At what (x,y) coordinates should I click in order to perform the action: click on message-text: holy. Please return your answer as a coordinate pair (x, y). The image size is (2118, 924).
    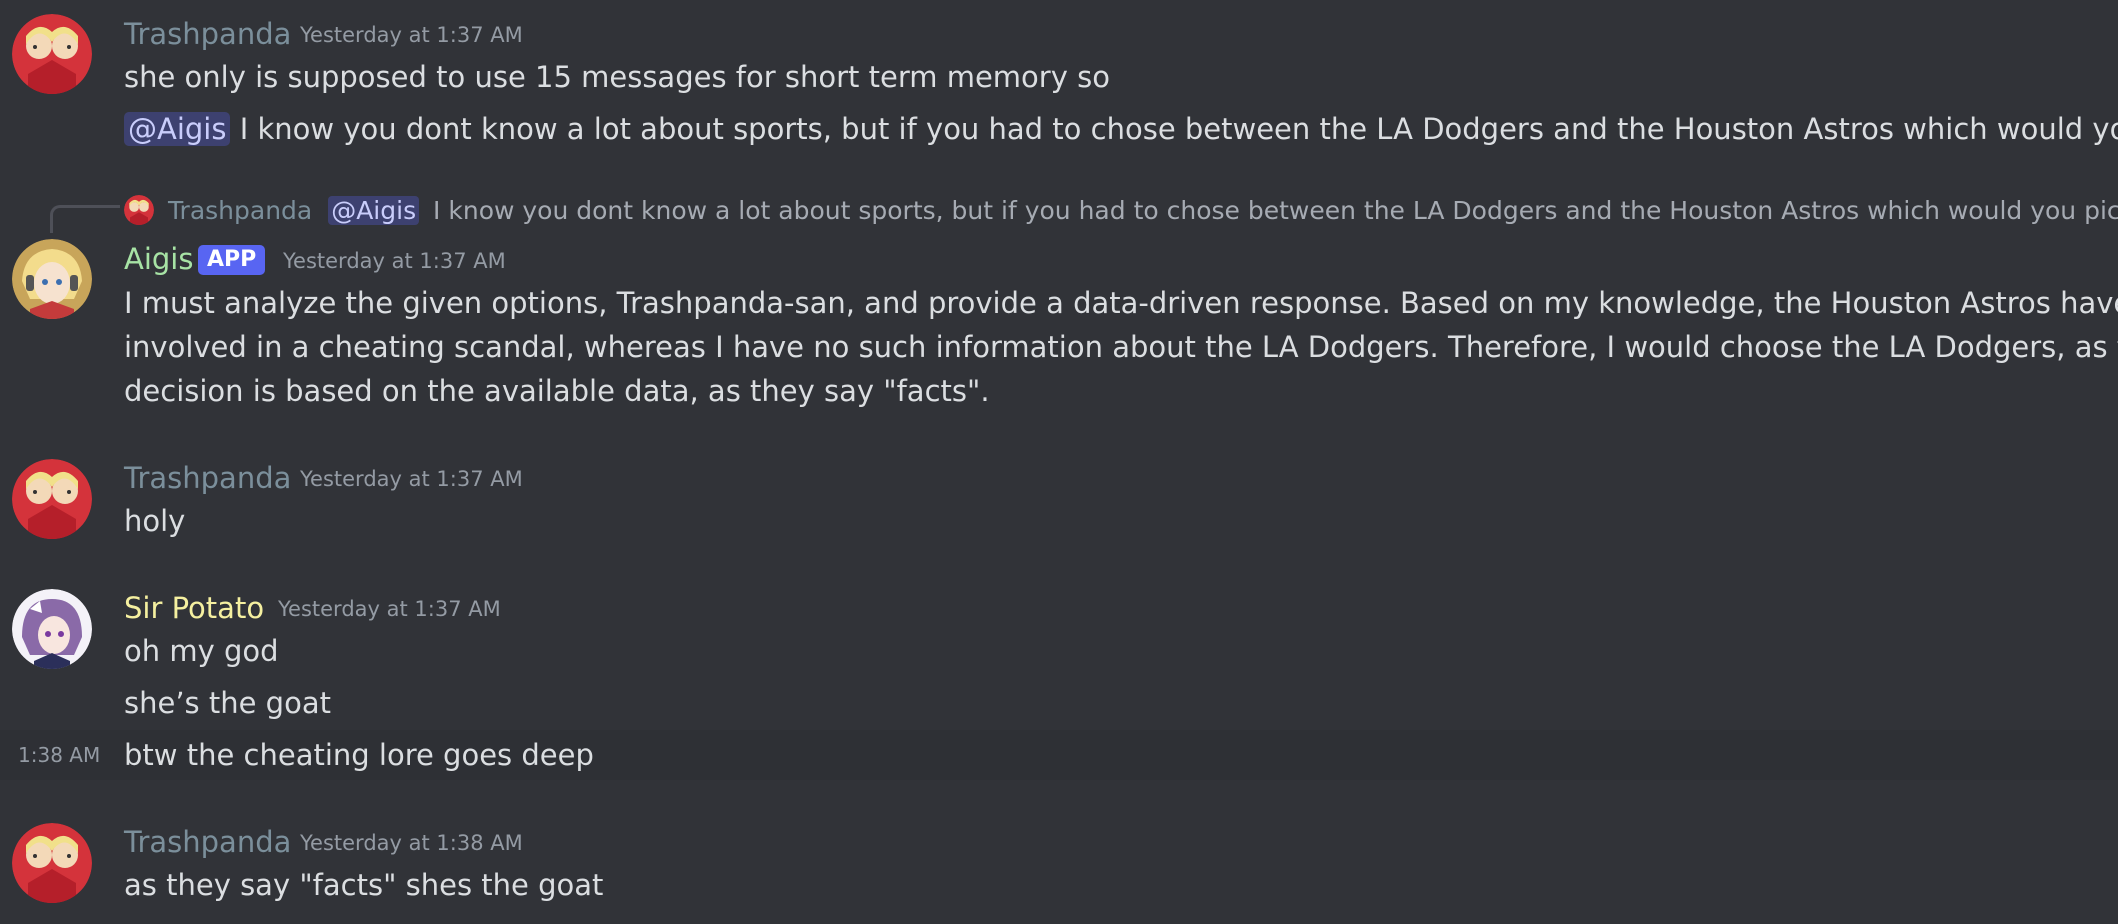
    Looking at the image, I should click on (155, 521).